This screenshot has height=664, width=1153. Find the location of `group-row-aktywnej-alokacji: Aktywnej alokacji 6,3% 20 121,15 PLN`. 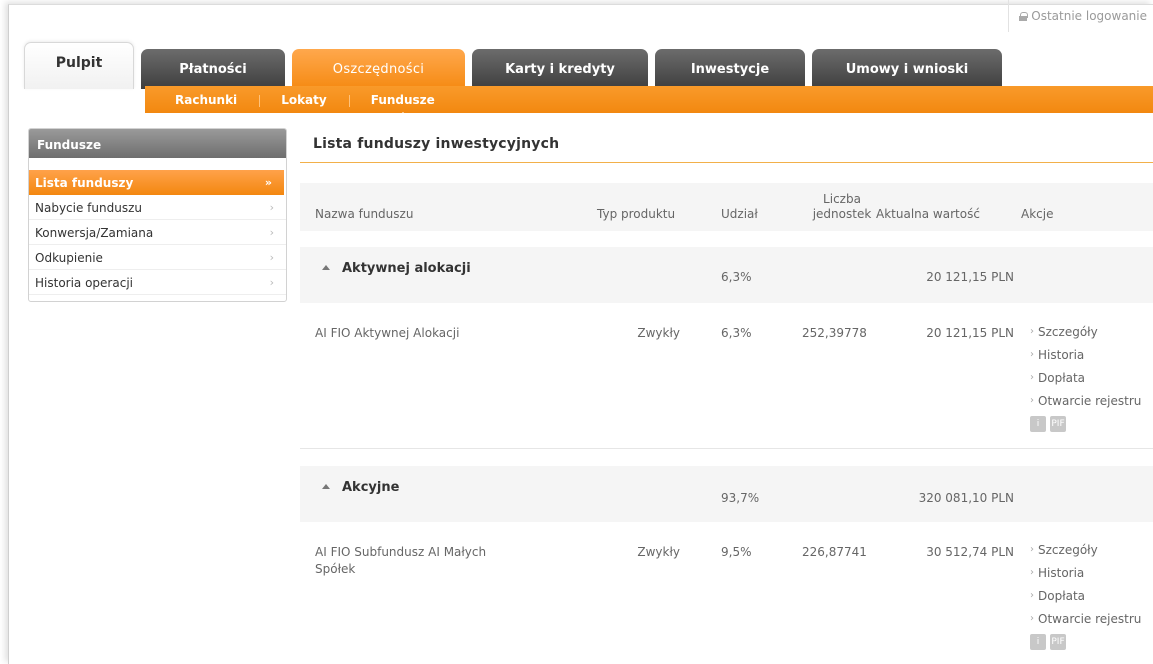

group-row-aktywnej-alokacji: Aktywnej alokacji 6,3% 20 121,15 PLN is located at coordinates (726, 275).